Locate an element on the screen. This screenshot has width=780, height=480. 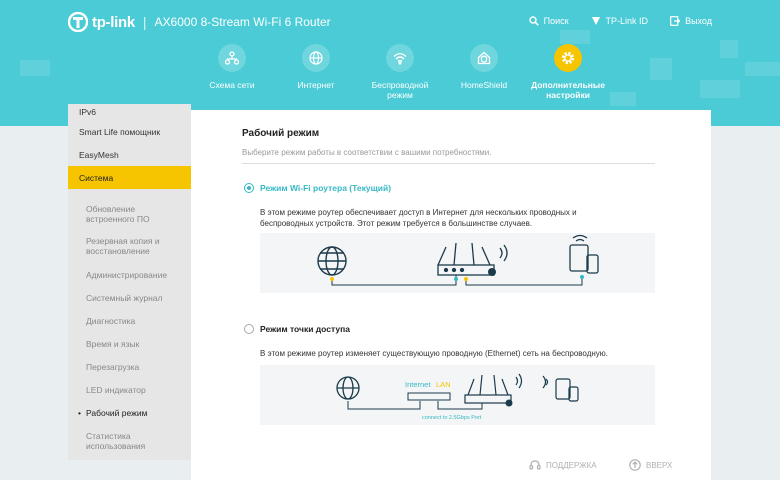
nav-wireless: Беспроводной режим is located at coordinates (400, 72).